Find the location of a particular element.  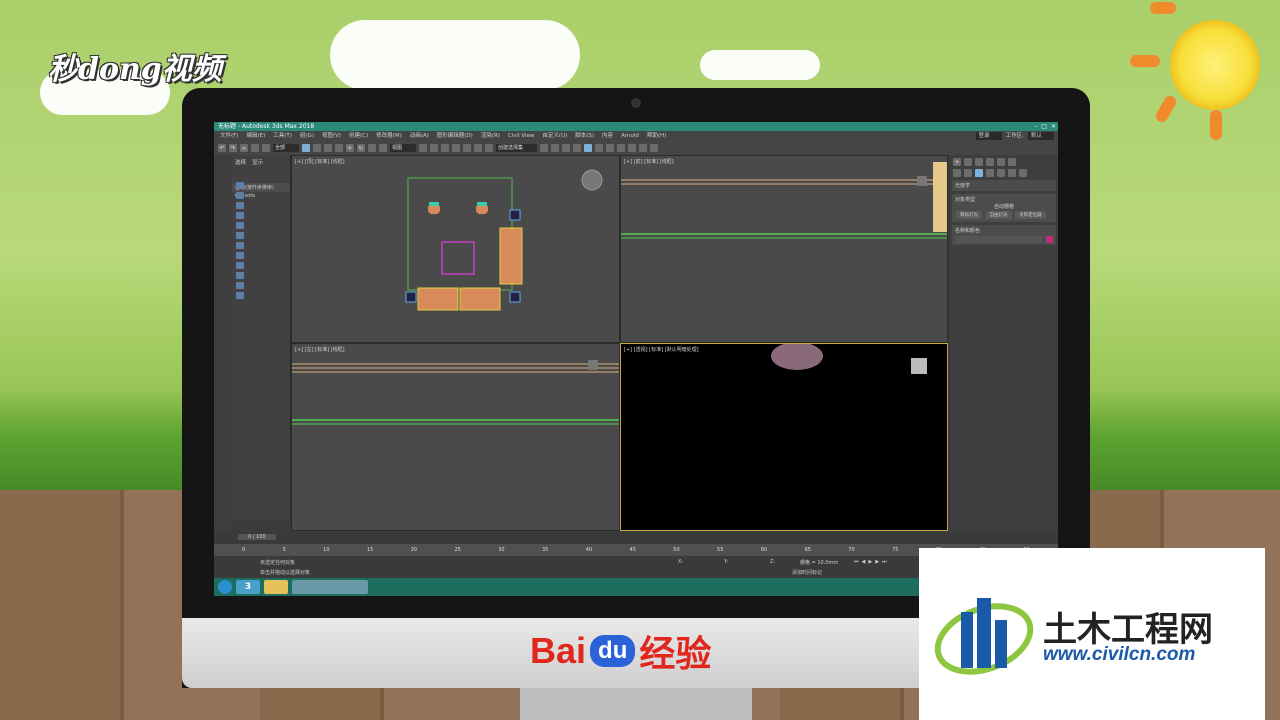

workspace-dropdown: 默认 is located at coordinates (1040, 136).